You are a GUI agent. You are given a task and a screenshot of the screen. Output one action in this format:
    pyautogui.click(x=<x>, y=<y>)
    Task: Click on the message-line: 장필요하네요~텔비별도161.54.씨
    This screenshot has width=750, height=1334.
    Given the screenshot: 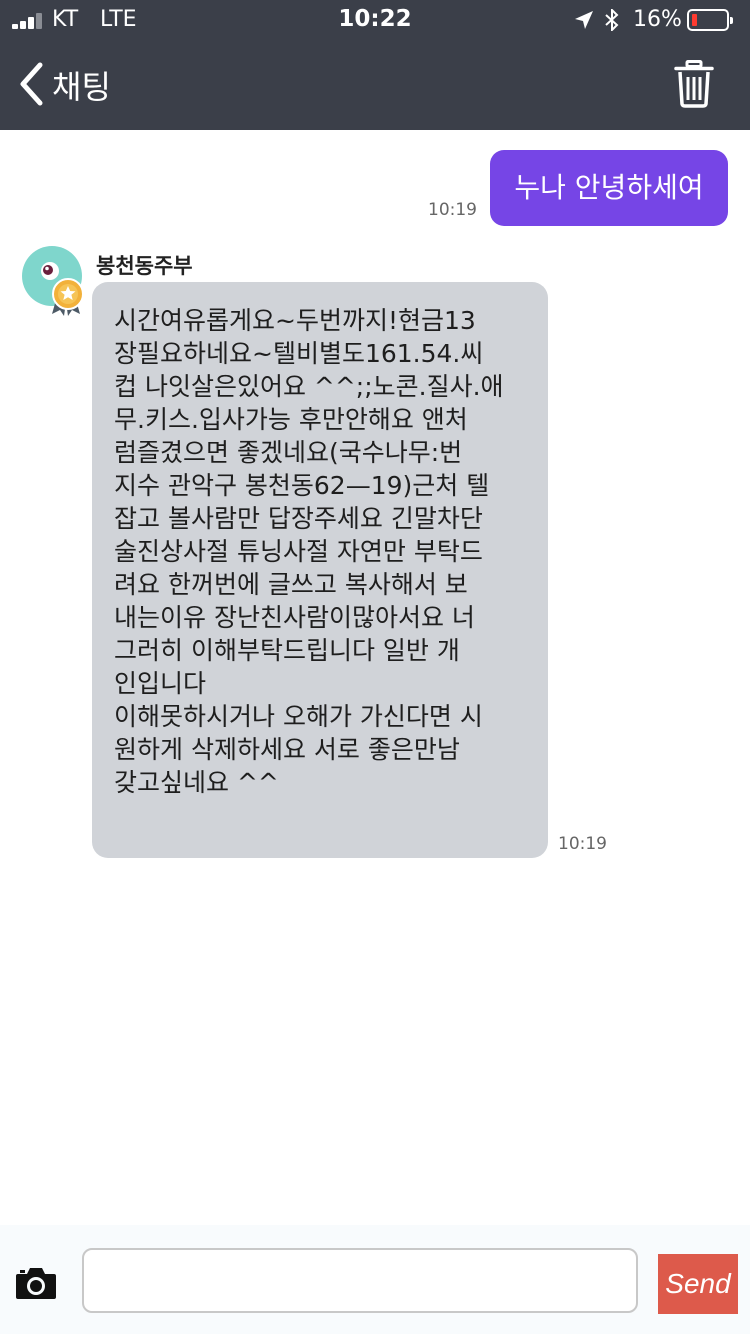 What is the action you would take?
    pyautogui.click(x=299, y=353)
    